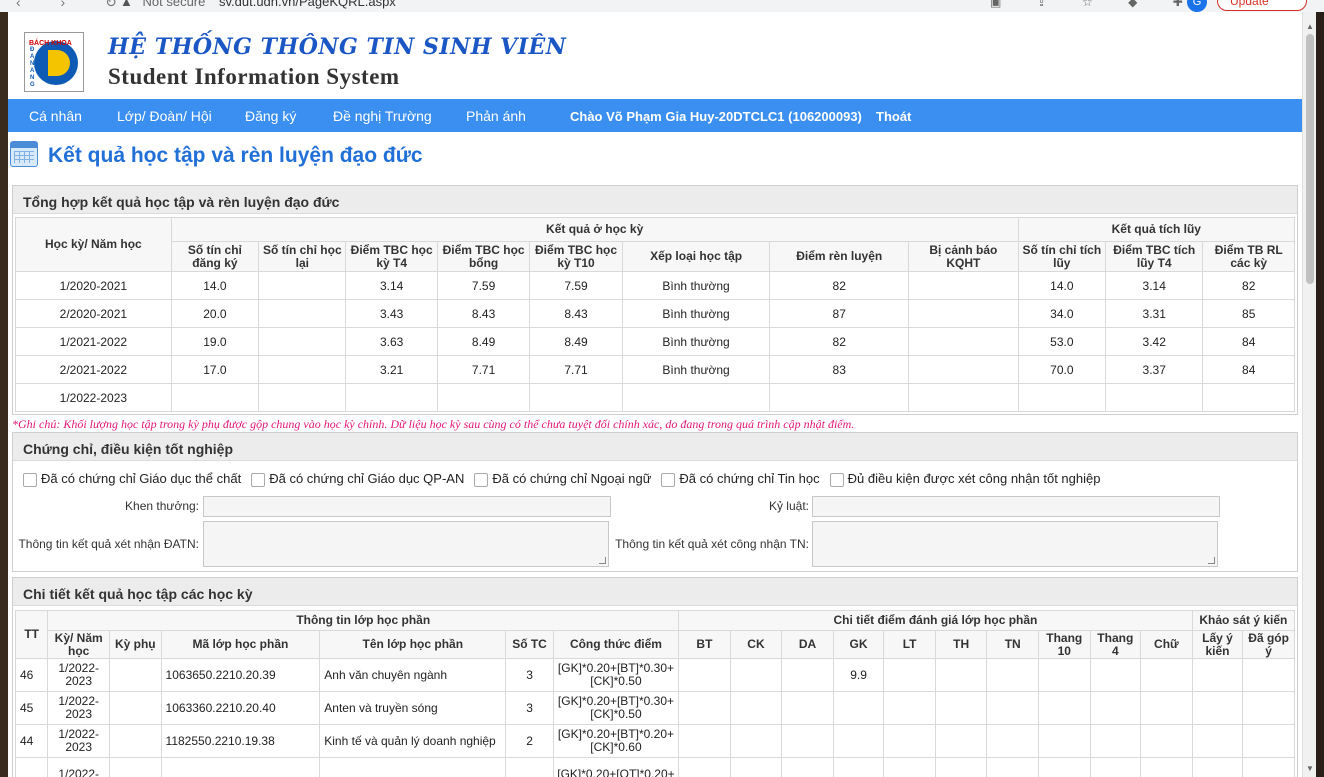 This screenshot has height=777, width=1324. I want to click on detail-col-header: Công thức điểm, so click(616, 644).